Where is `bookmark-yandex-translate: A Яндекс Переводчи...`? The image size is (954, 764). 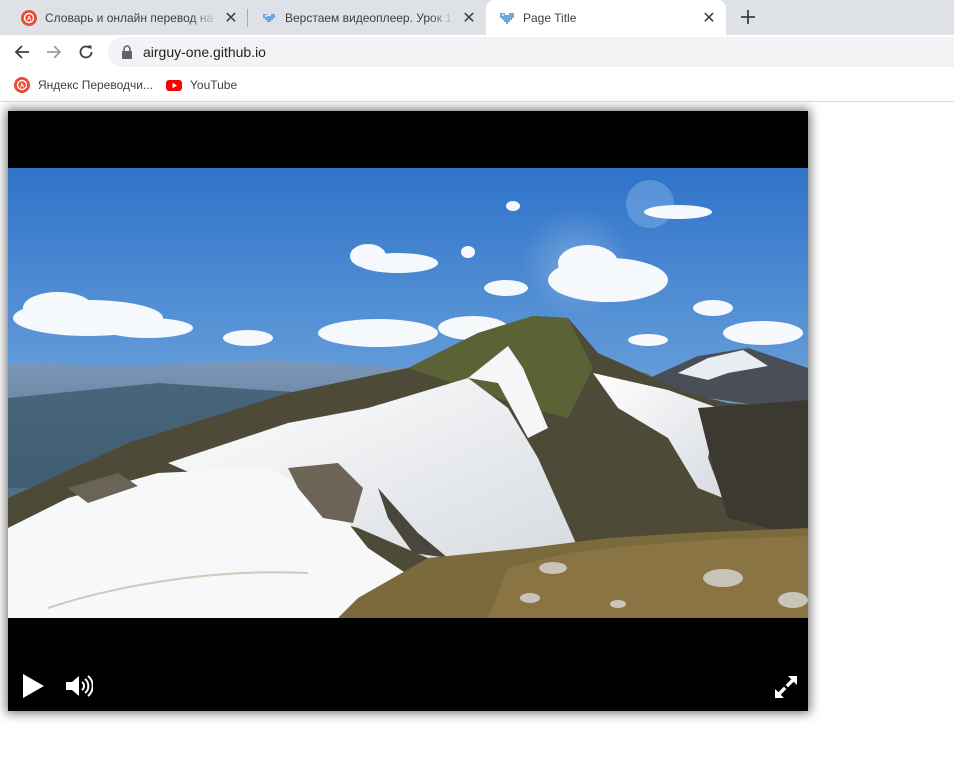 bookmark-yandex-translate: A Яндекс Переводчи... is located at coordinates (83, 85).